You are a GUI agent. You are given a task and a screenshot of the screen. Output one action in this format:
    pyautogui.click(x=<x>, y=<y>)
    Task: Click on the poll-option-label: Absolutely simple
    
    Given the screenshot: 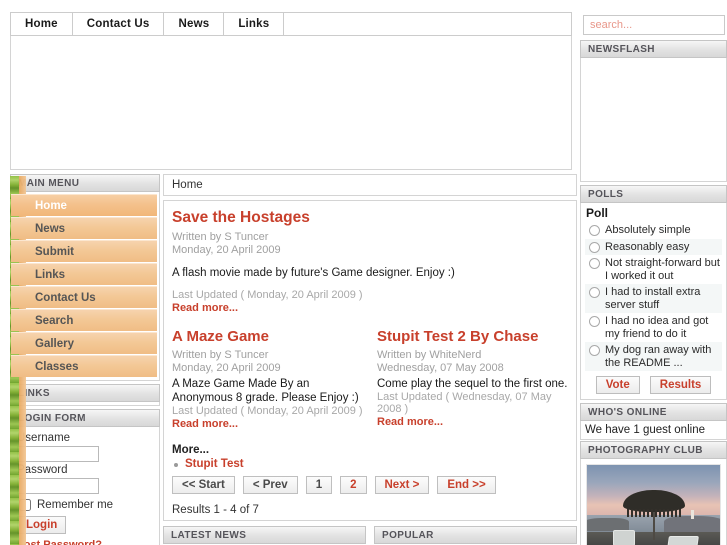 What is the action you would take?
    pyautogui.click(x=648, y=230)
    